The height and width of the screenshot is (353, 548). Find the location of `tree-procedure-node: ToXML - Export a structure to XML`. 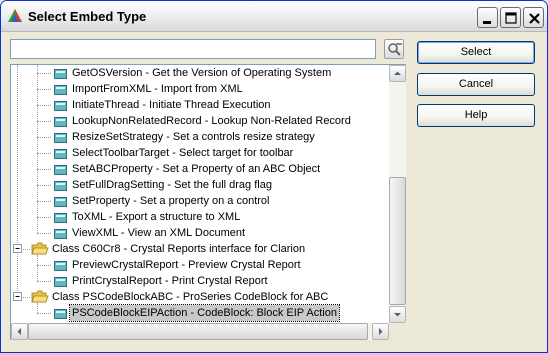

tree-procedure-node: ToXML - Export a structure to XML is located at coordinates (200, 217).